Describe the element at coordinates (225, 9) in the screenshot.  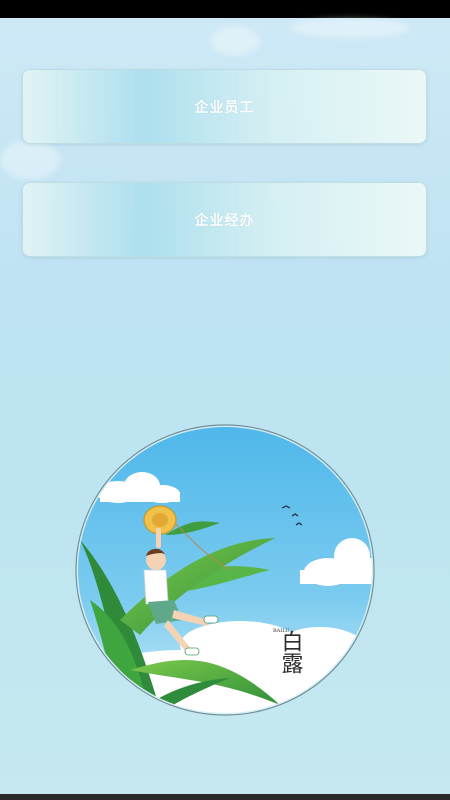
I see `status-bar` at that location.